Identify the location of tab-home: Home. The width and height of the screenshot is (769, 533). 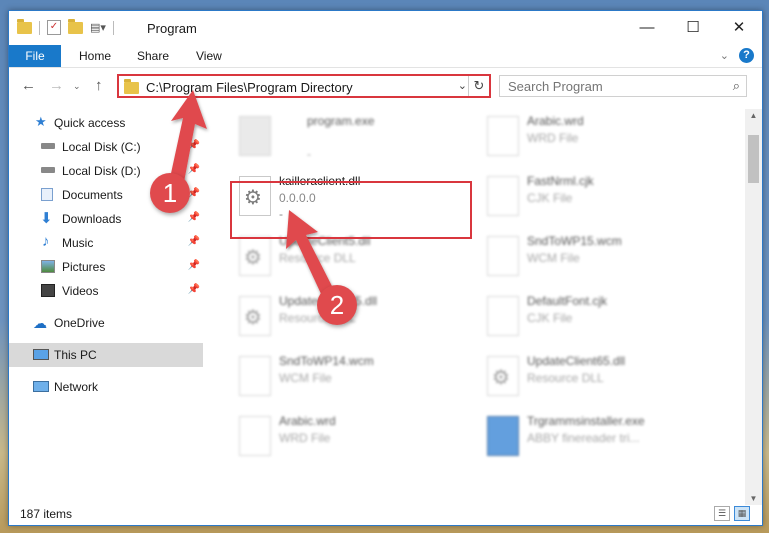
(95, 56).